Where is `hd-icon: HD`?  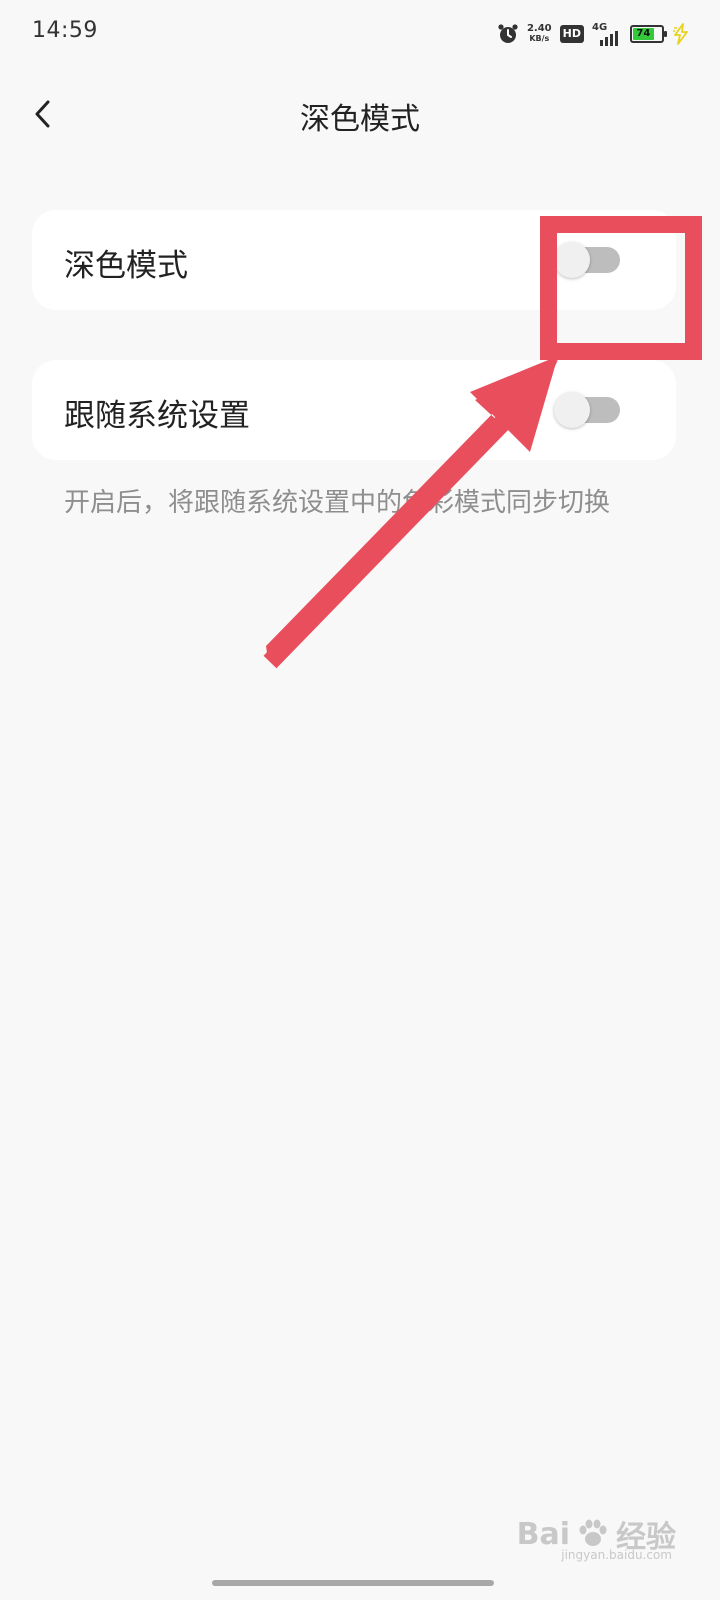 hd-icon: HD is located at coordinates (571, 34).